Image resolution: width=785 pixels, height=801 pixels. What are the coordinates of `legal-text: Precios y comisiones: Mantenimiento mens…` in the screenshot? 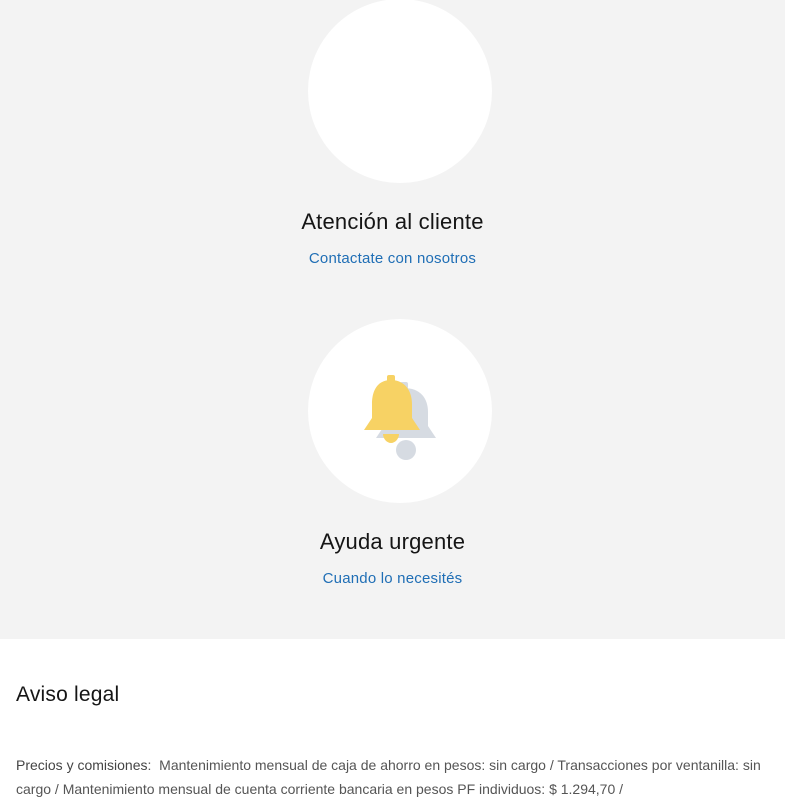 It's located at (393, 777).